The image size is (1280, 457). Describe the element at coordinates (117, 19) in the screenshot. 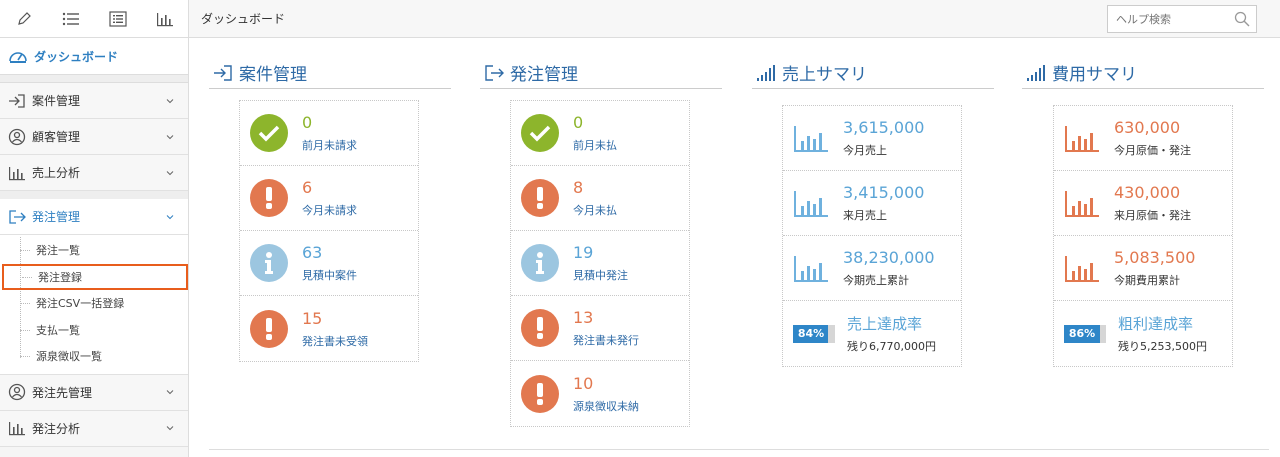

I see `detail-list-icon` at that location.